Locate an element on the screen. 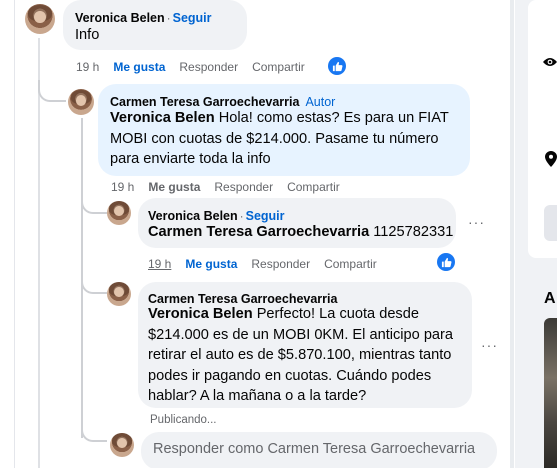  author-badge: Autor is located at coordinates (320, 102).